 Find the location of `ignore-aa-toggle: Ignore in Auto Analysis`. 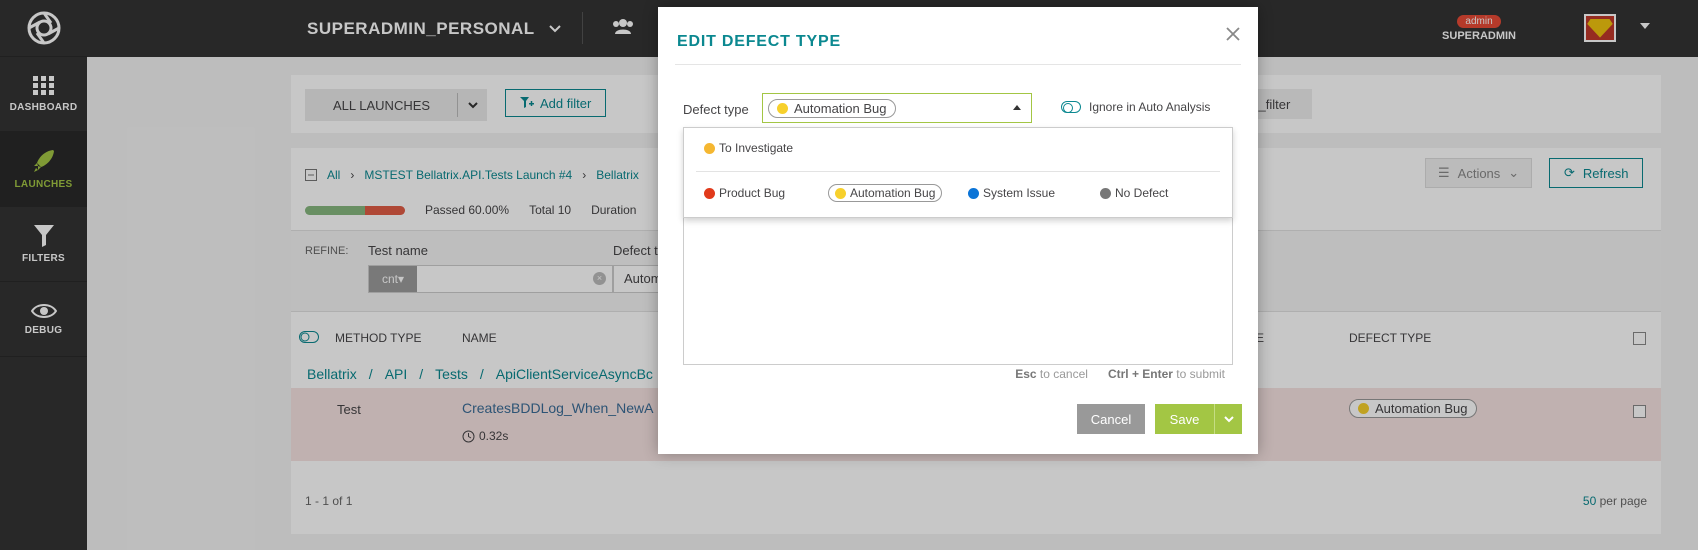

ignore-aa-toggle: Ignore in Auto Analysis is located at coordinates (1135, 107).